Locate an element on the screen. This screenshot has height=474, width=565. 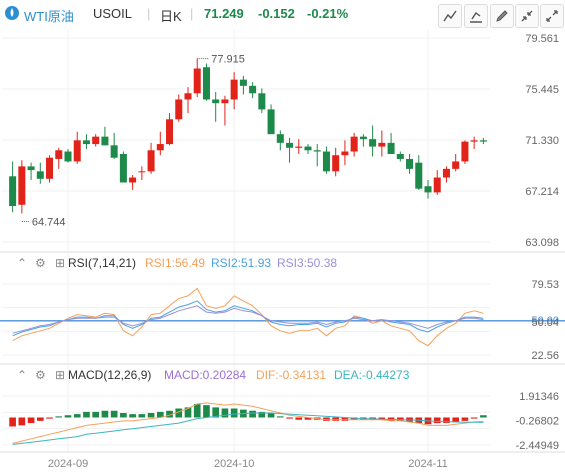
rsi1-value: RSI1:56.49 is located at coordinates (175, 263).